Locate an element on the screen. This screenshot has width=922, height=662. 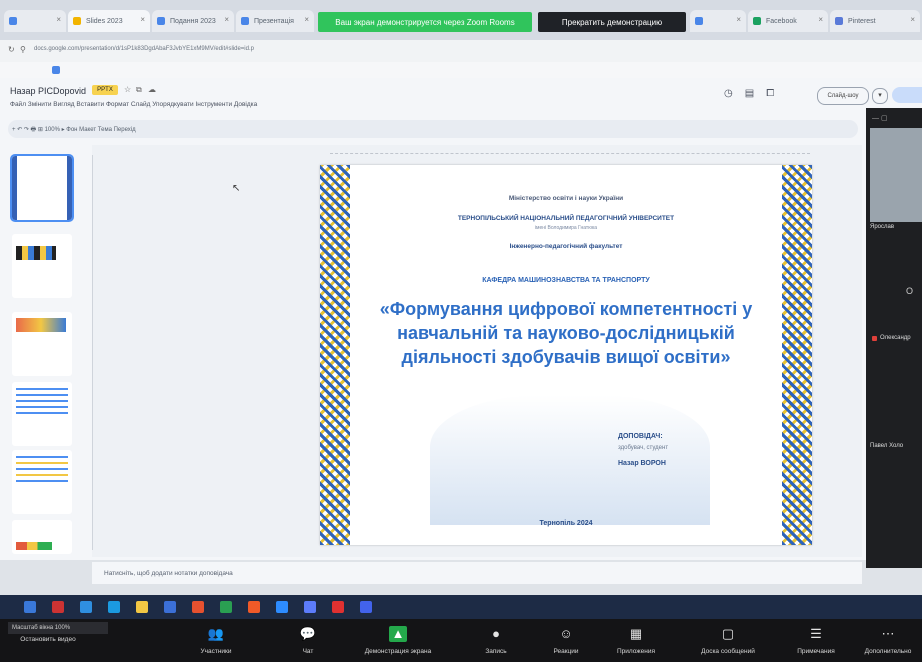
reporter-name: Назар ВОРОН is located at coordinates (642, 463).